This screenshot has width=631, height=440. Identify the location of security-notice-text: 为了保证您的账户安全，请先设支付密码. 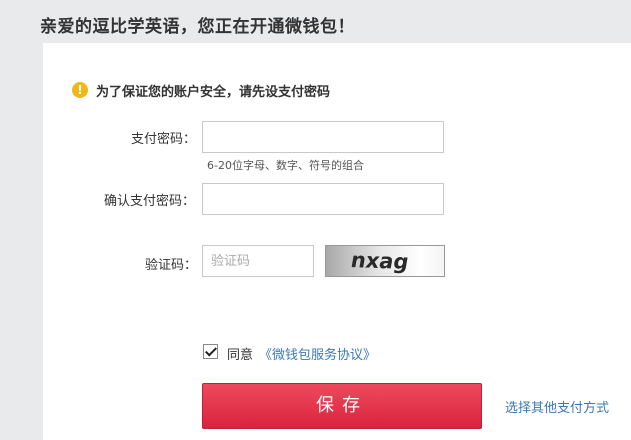
(213, 92).